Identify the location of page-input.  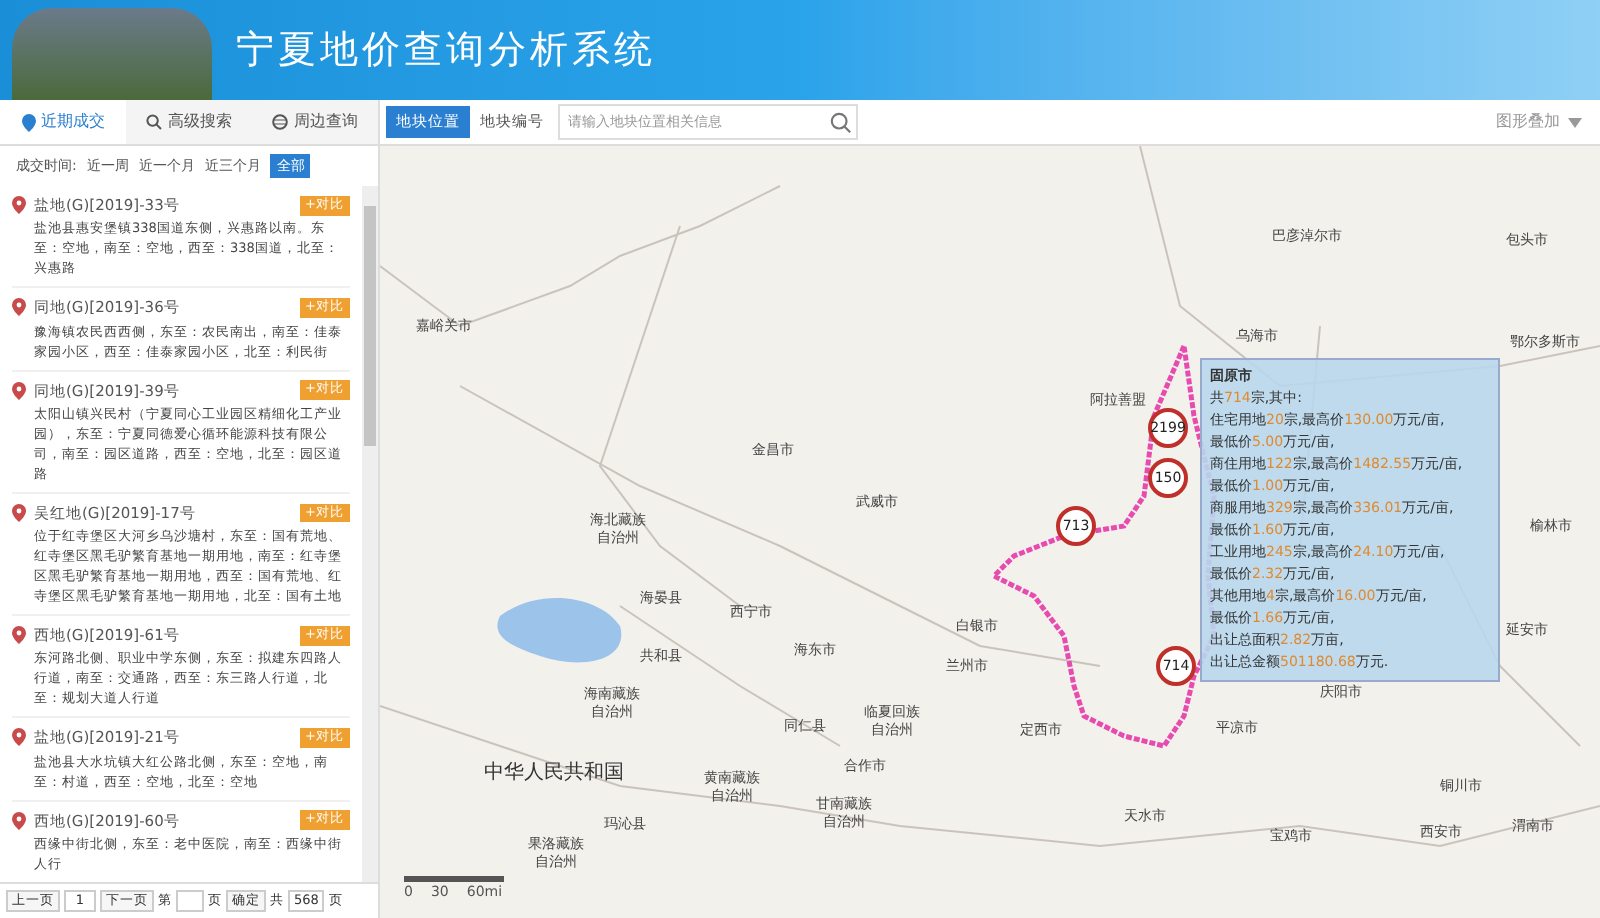
(190, 901).